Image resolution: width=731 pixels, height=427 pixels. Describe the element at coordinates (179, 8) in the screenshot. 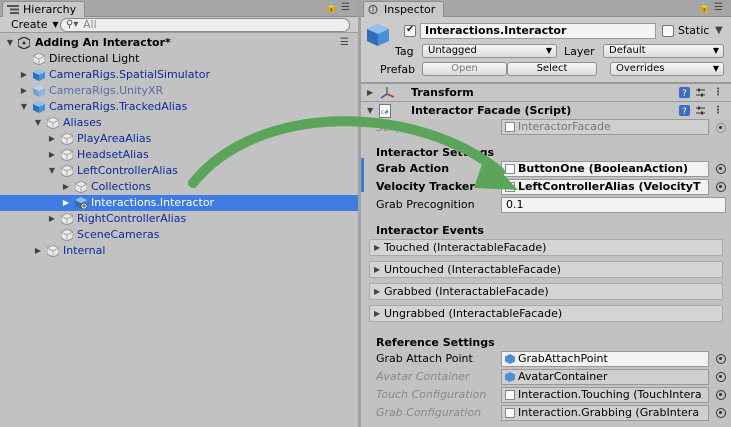

I see `hierarchy-tabbar: Hierarchy 🔒 ☰` at that location.